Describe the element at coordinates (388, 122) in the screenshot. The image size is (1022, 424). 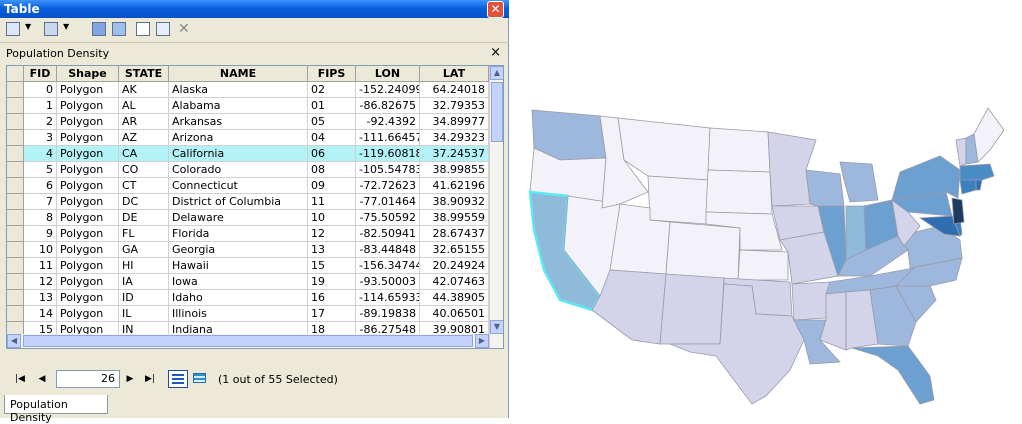
I see `table-cell-lon: -92.4392` at that location.